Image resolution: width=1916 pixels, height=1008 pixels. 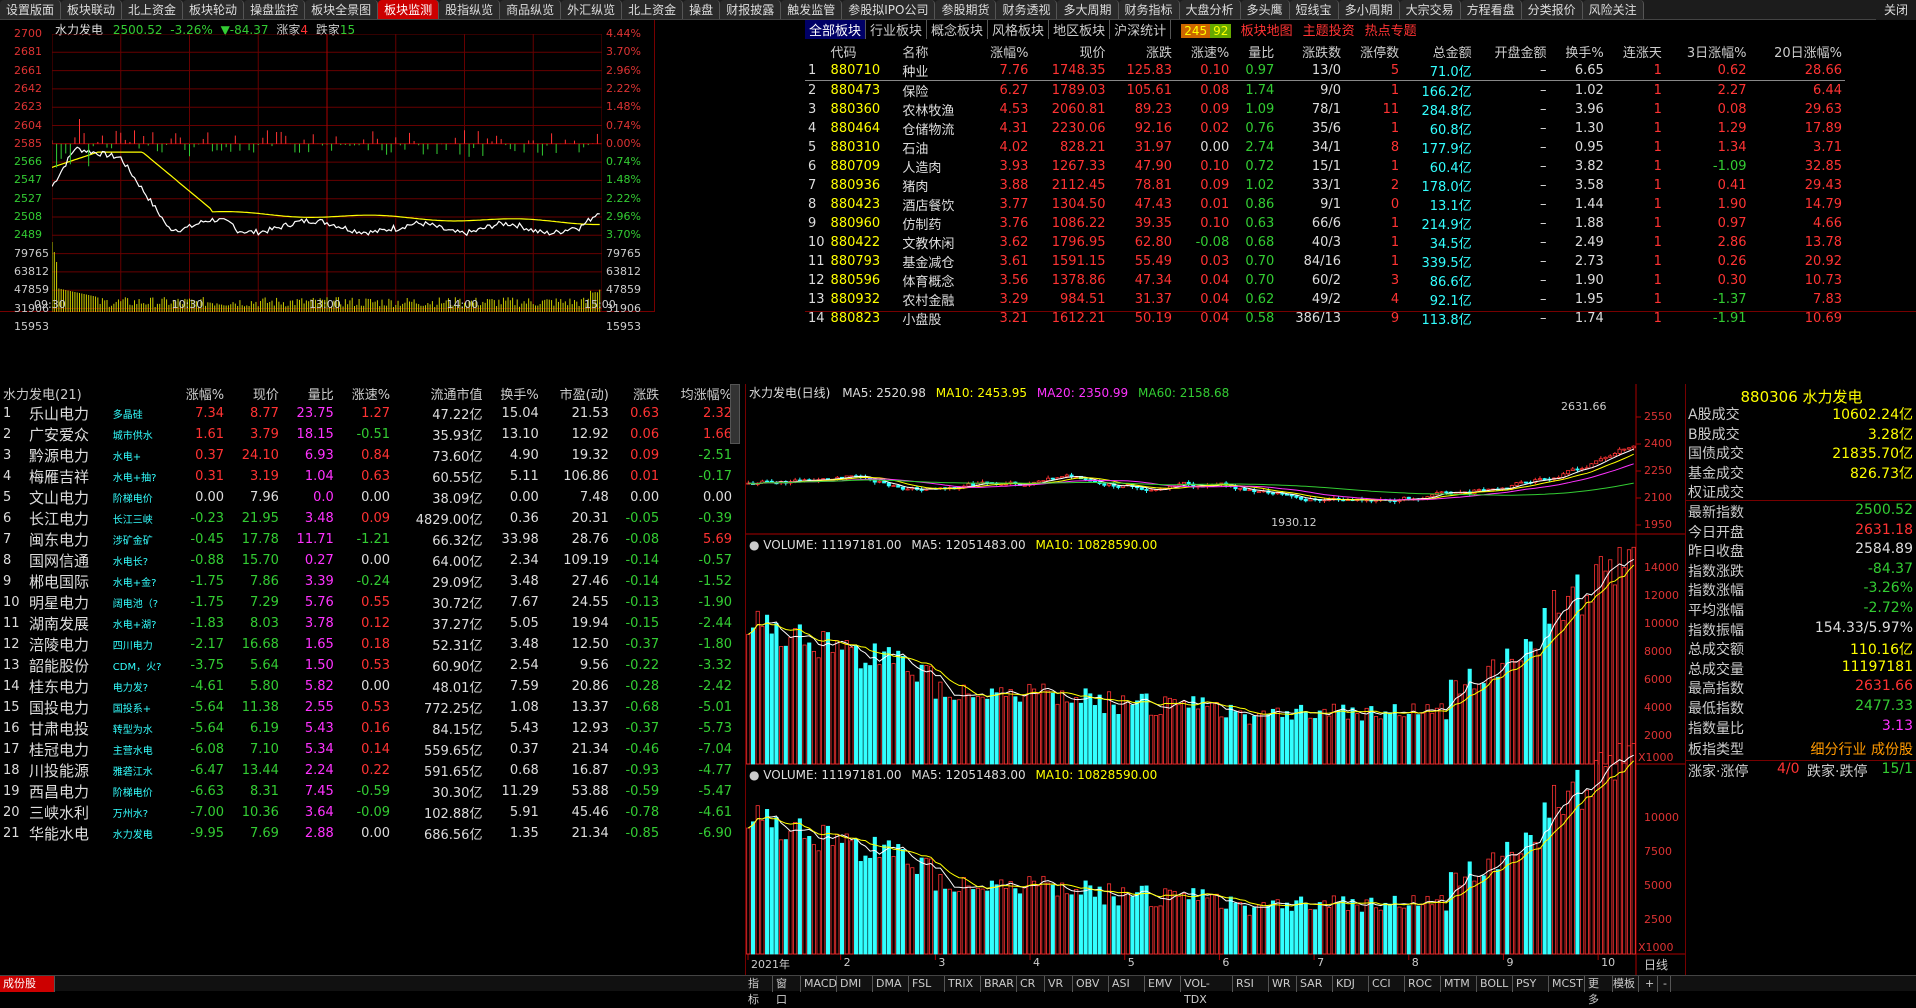 What do you see at coordinates (1531, 984) in the screenshot?
I see `indicator-tab: PSY` at bounding box center [1531, 984].